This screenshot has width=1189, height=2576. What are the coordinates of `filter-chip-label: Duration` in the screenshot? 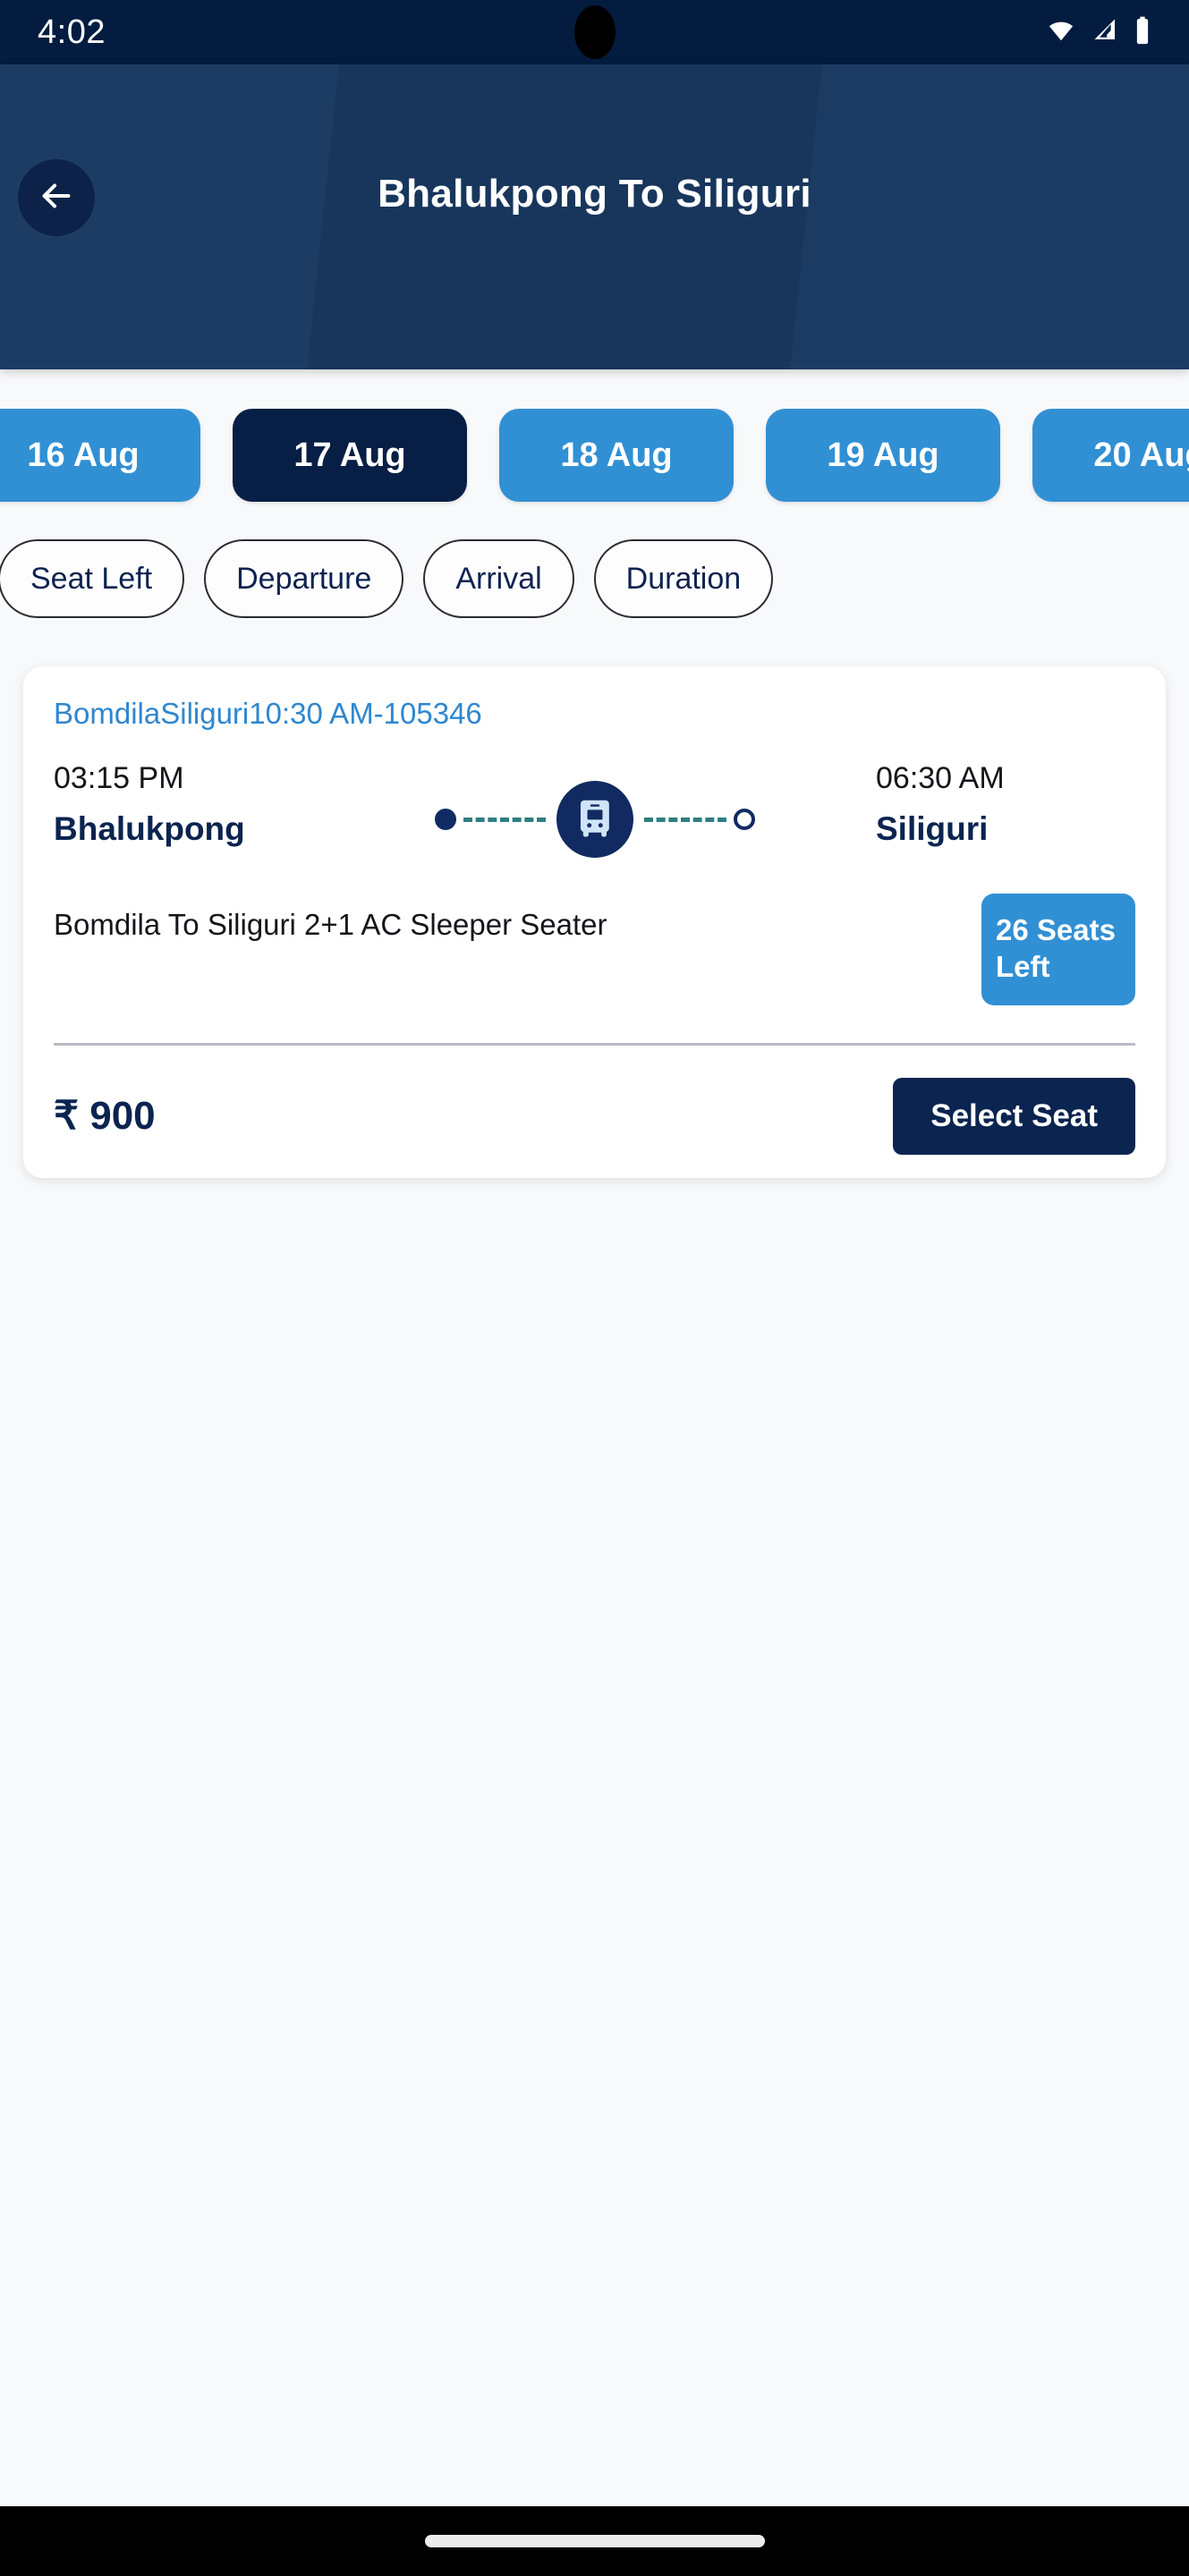 It's located at (683, 578).